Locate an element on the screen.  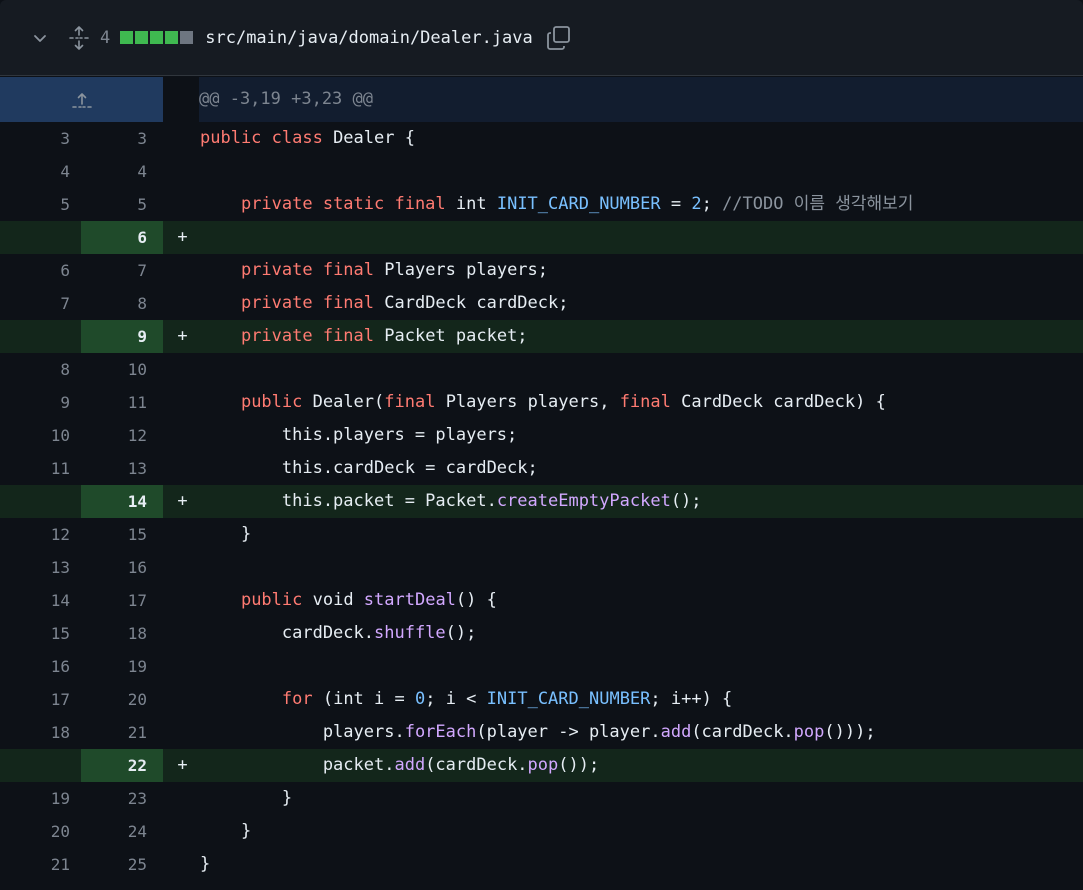
code-line: this.players = players; is located at coordinates (641, 435).